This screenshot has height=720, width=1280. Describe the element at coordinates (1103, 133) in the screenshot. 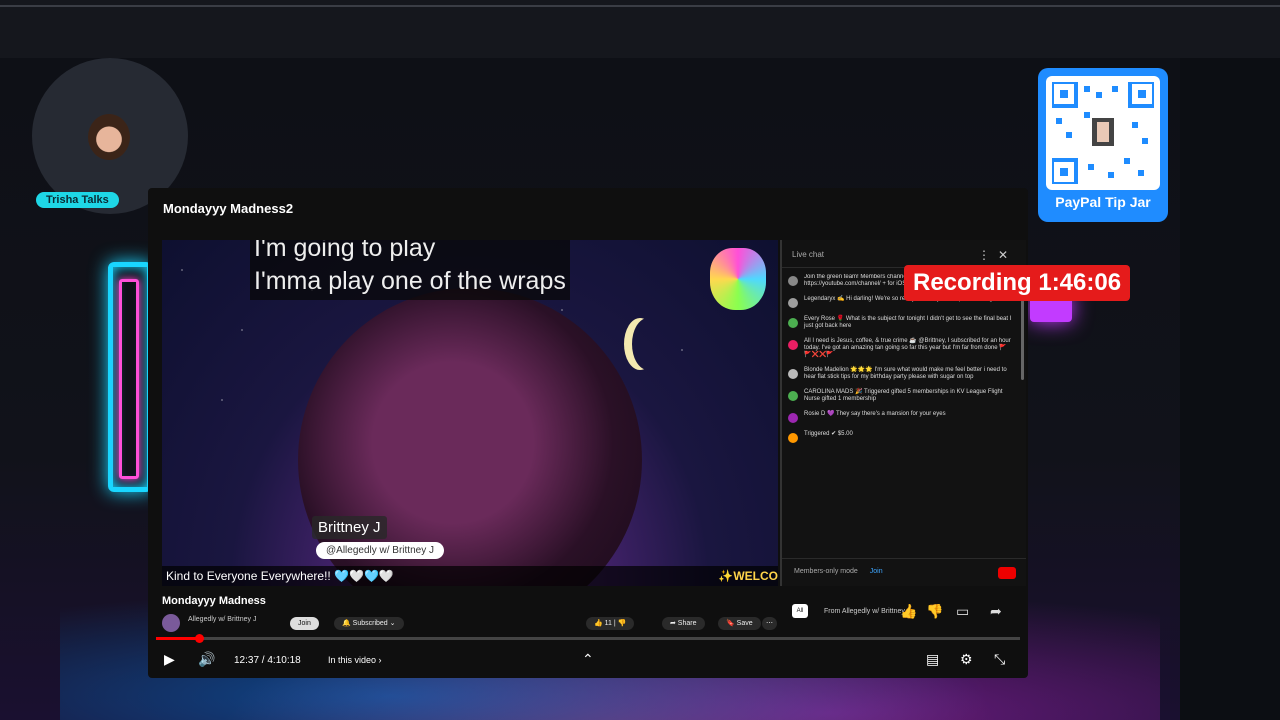

I see `qr-code-icon` at that location.